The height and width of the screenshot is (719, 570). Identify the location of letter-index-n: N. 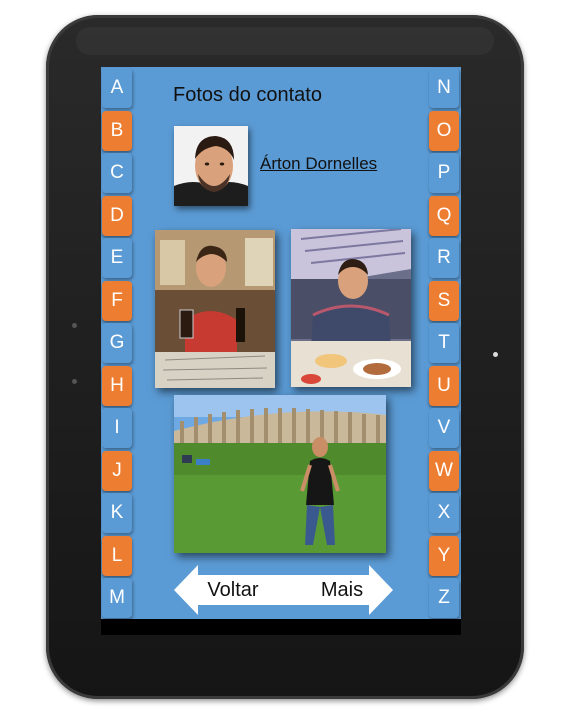
(444, 88).